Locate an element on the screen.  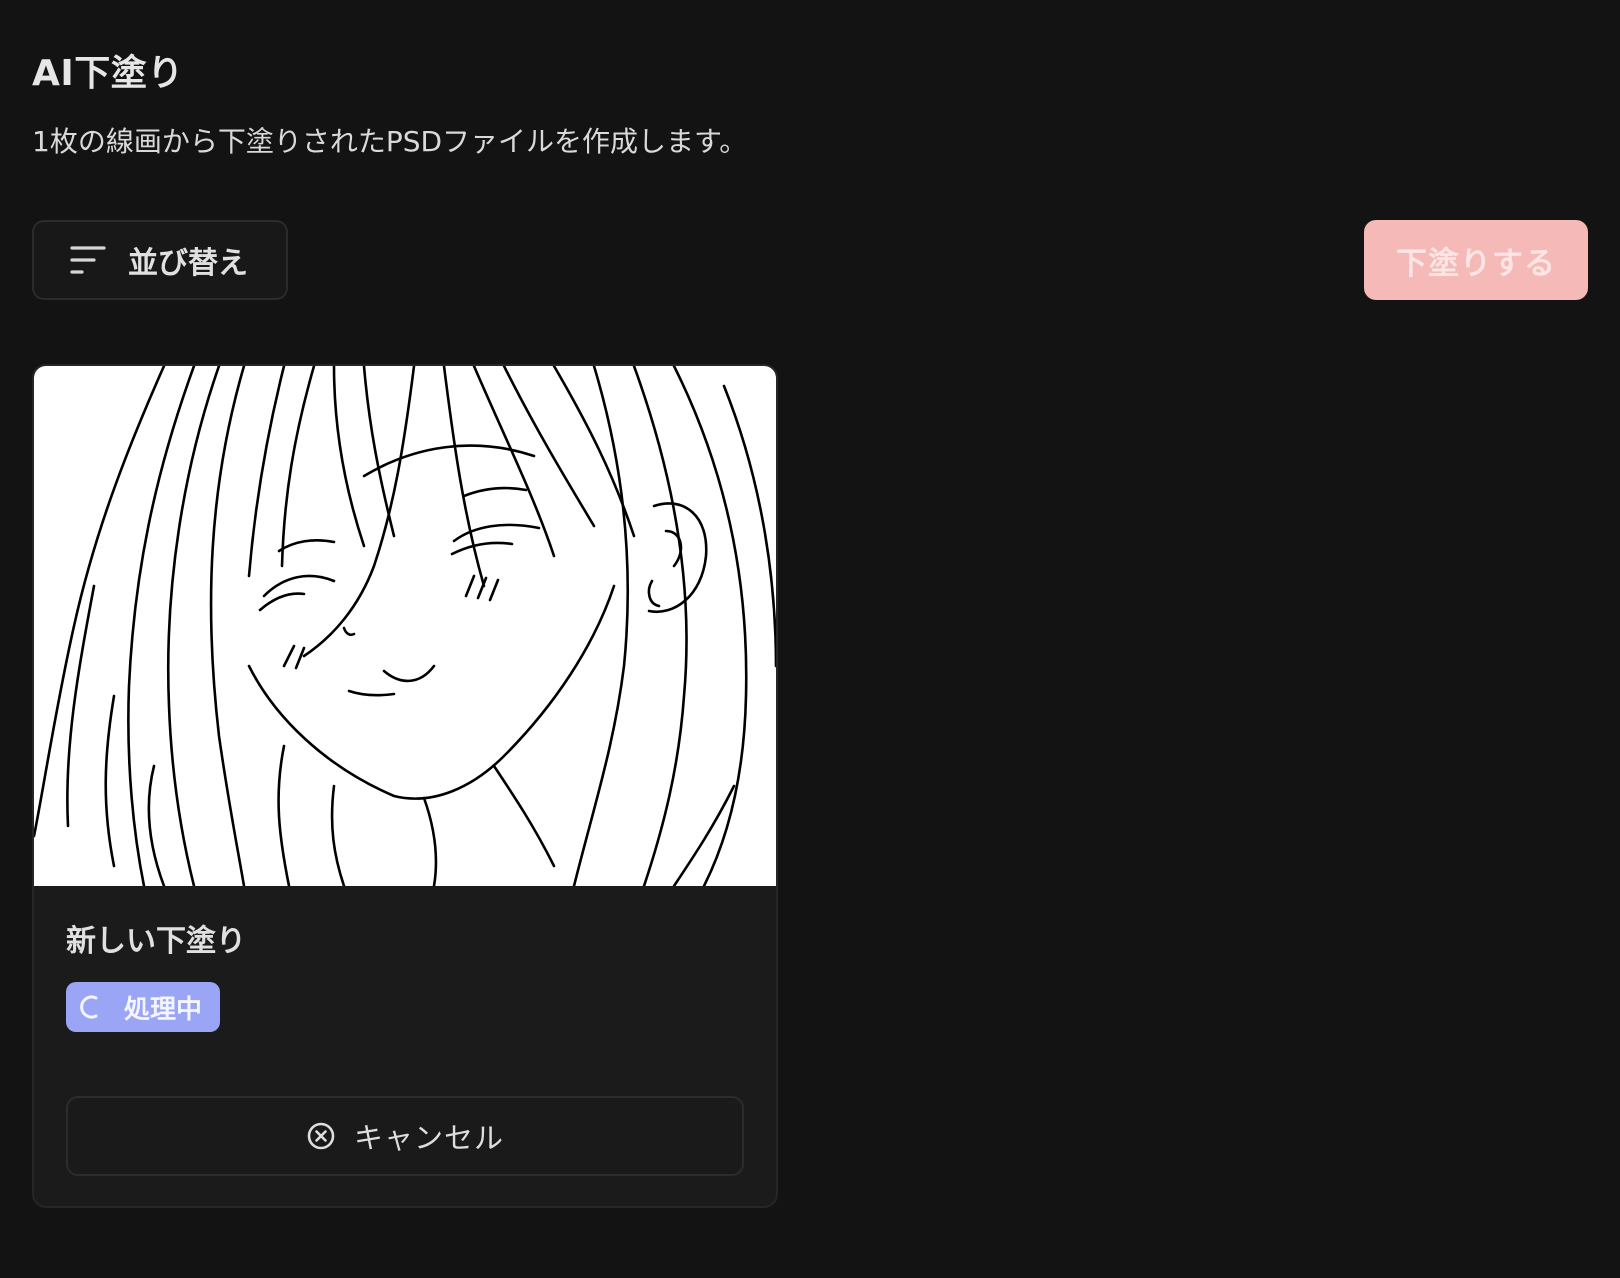
sort-button: 並び替え is located at coordinates (160, 260).